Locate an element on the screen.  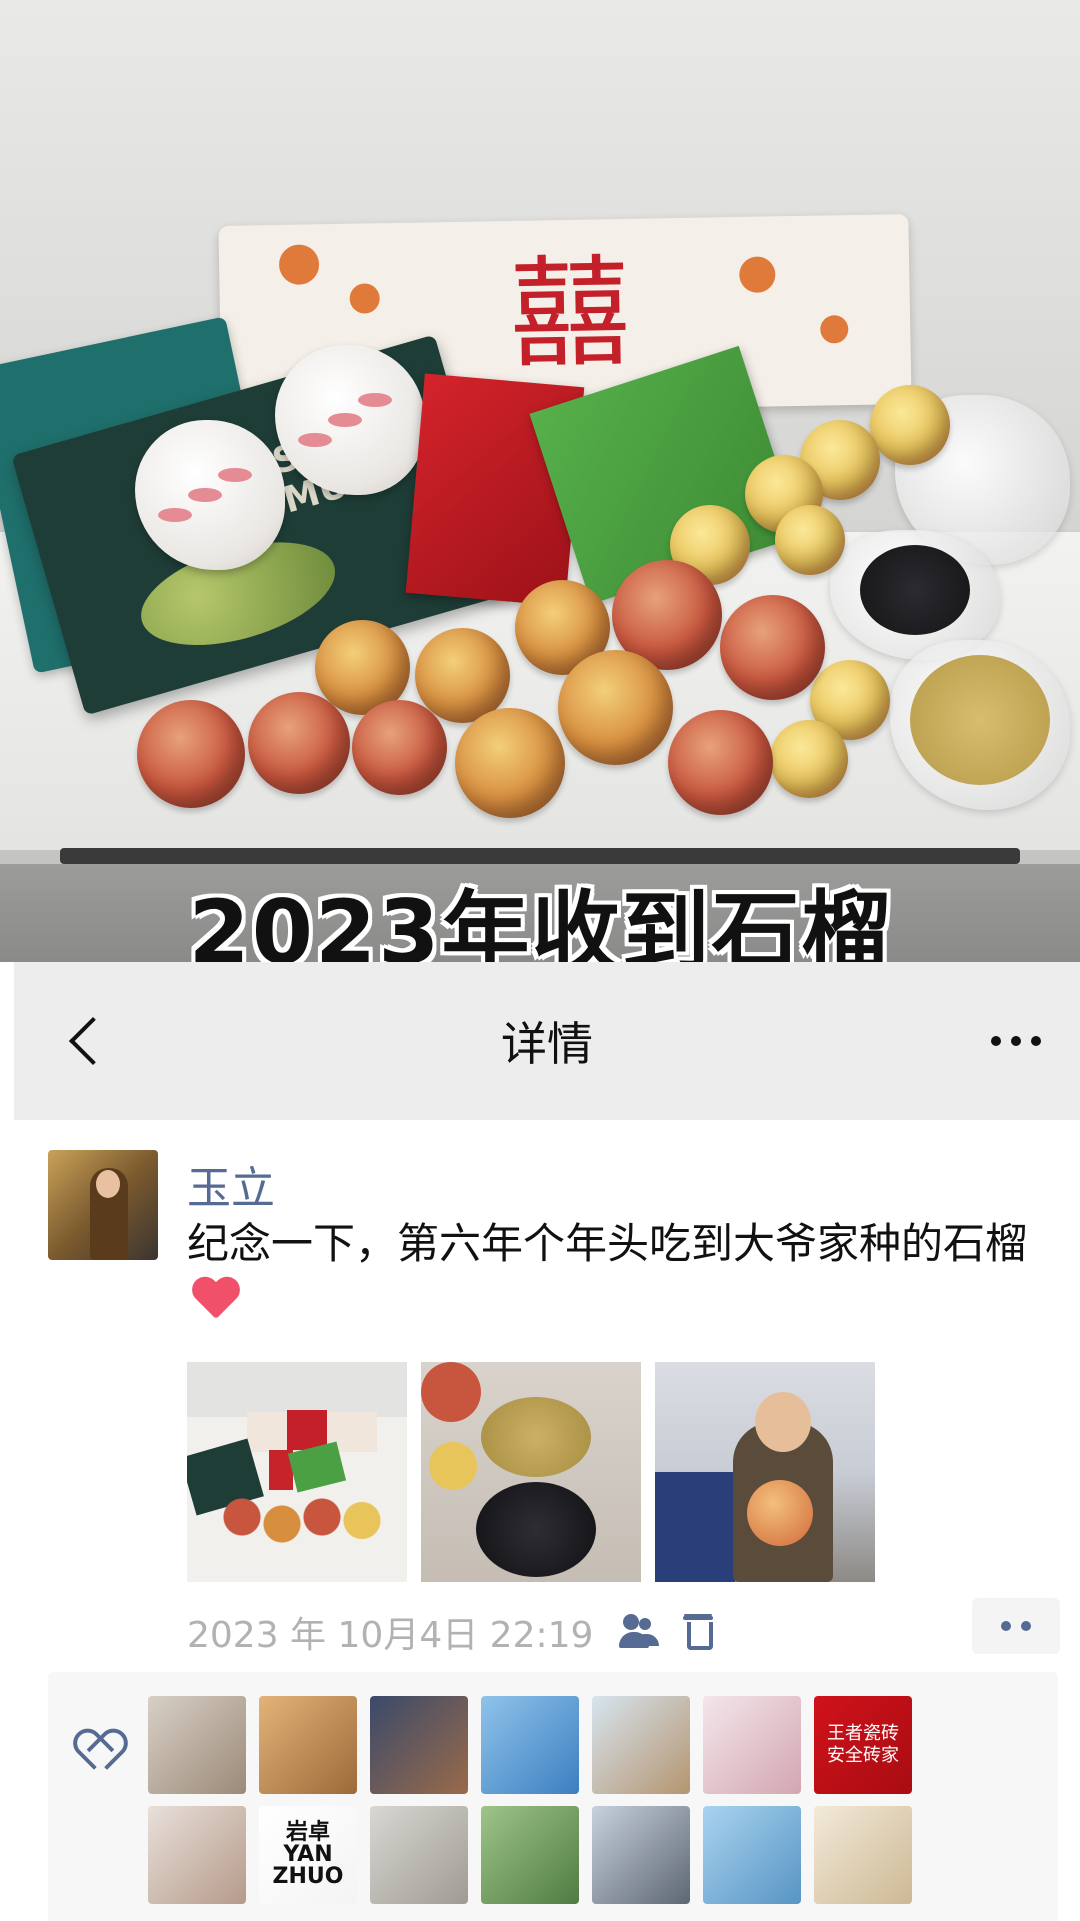
double-happiness-character: 囍 is located at coordinates (570, 314).